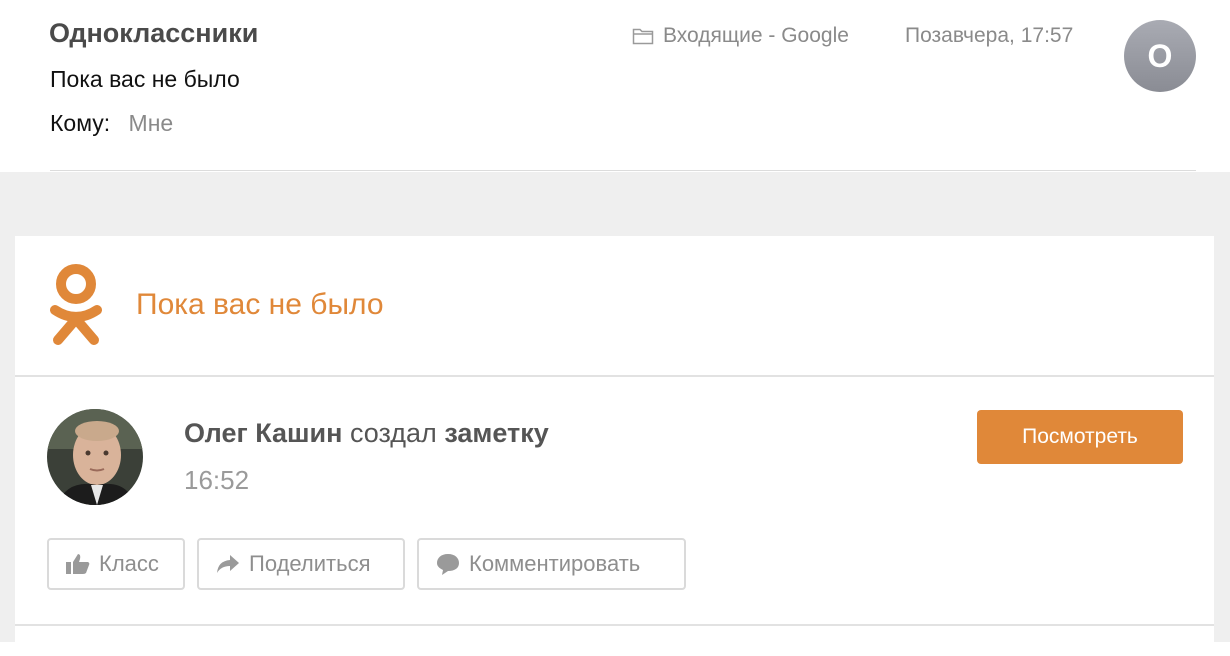 The width and height of the screenshot is (1230, 656). What do you see at coordinates (643, 36) in the screenshot?
I see `folder-icon` at bounding box center [643, 36].